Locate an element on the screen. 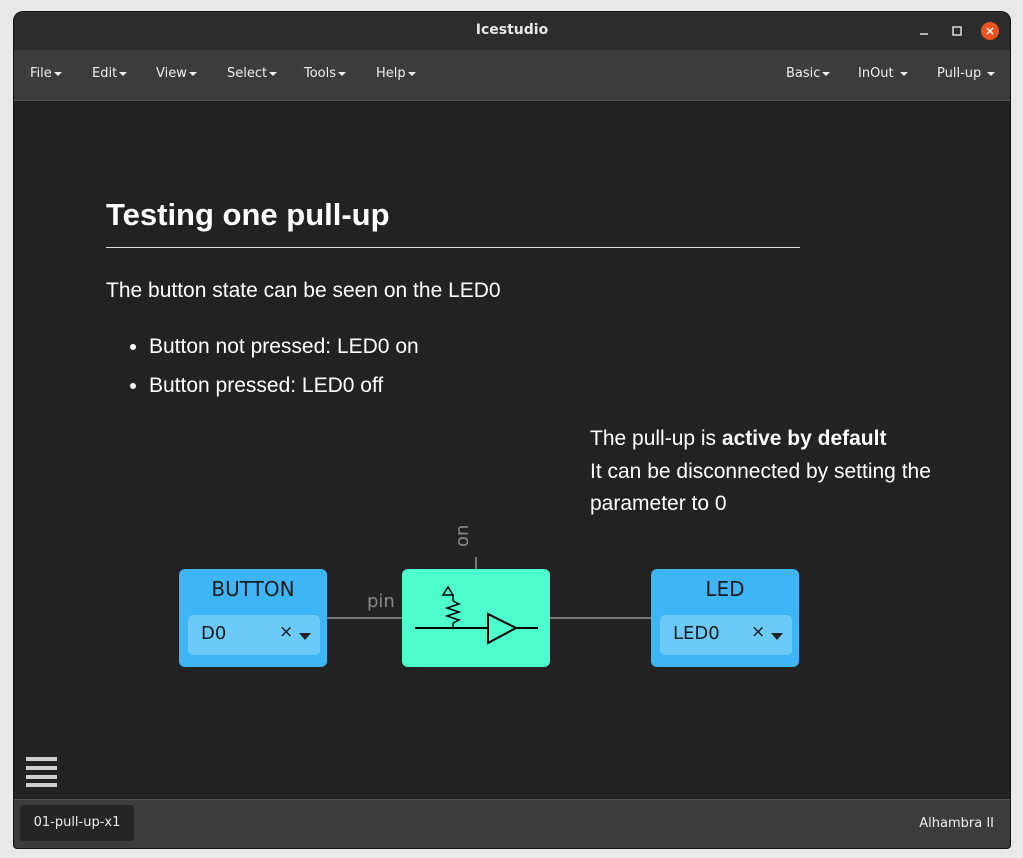  window-title: Icestudio is located at coordinates (512, 30).